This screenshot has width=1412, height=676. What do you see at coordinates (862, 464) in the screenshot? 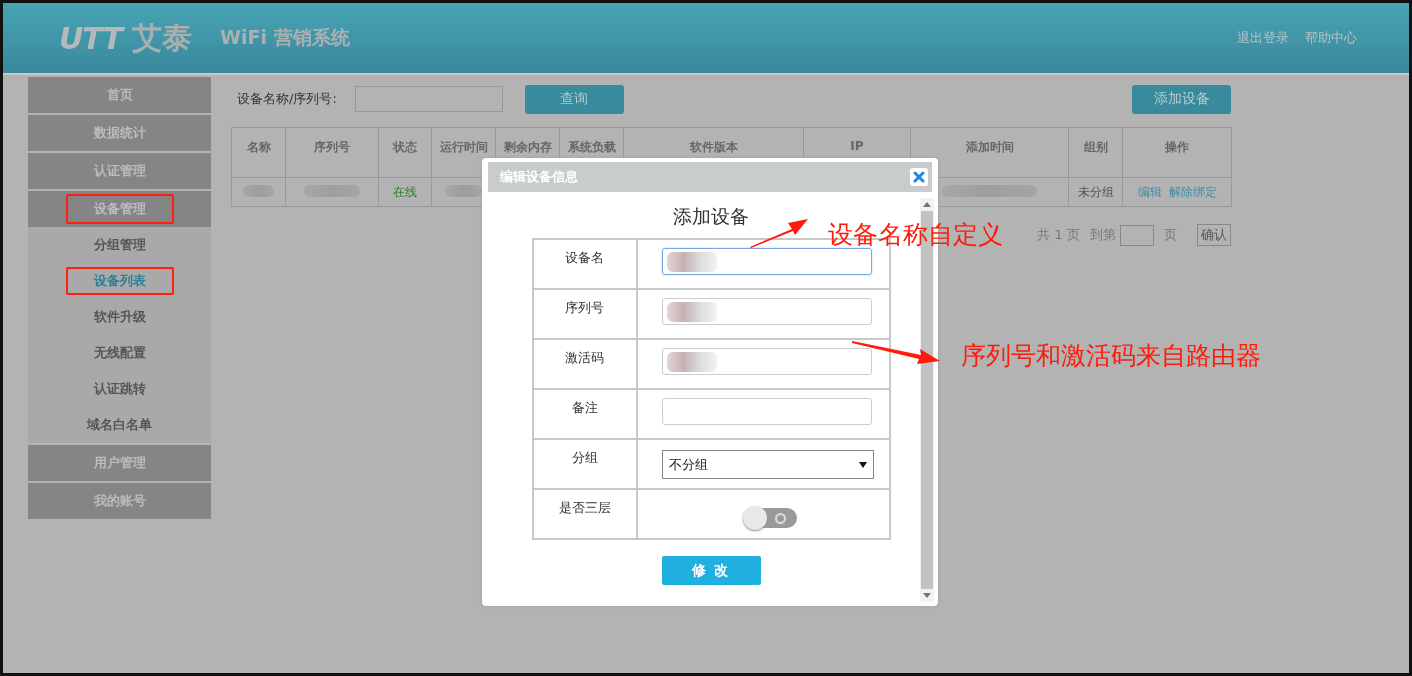
I see `dropdown-arrow-icon` at bounding box center [862, 464].